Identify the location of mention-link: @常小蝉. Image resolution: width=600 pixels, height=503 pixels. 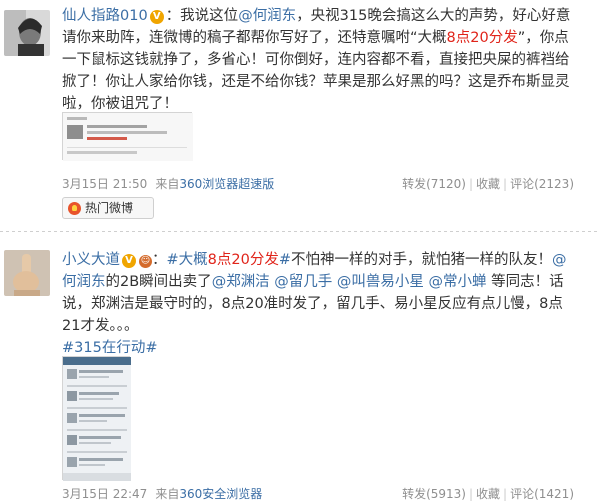
(458, 282).